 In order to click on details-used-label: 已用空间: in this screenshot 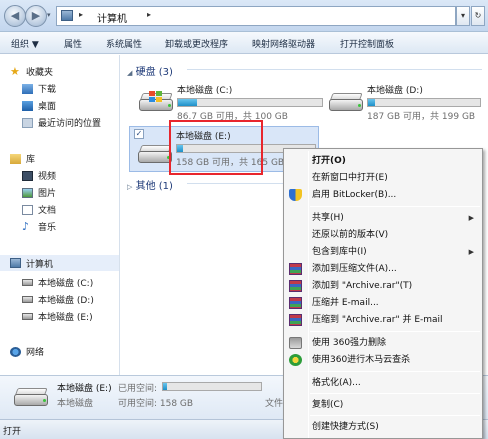, I will do `click(138, 389)`.